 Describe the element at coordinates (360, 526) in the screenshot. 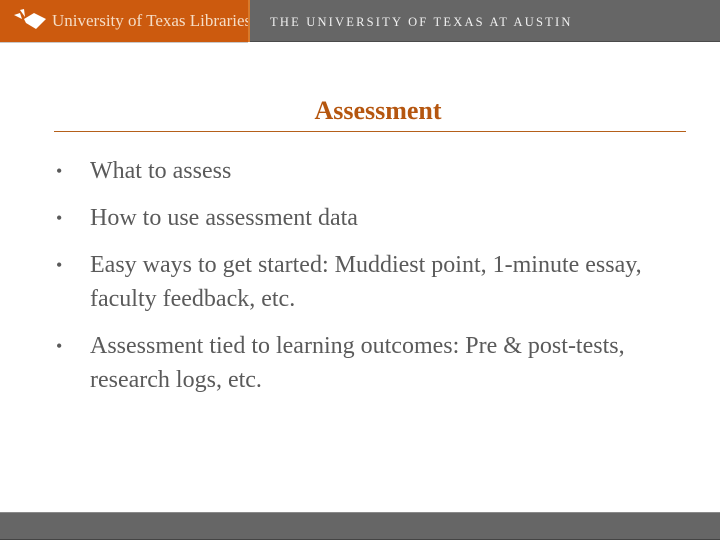

I see `slide-footer-bar` at that location.